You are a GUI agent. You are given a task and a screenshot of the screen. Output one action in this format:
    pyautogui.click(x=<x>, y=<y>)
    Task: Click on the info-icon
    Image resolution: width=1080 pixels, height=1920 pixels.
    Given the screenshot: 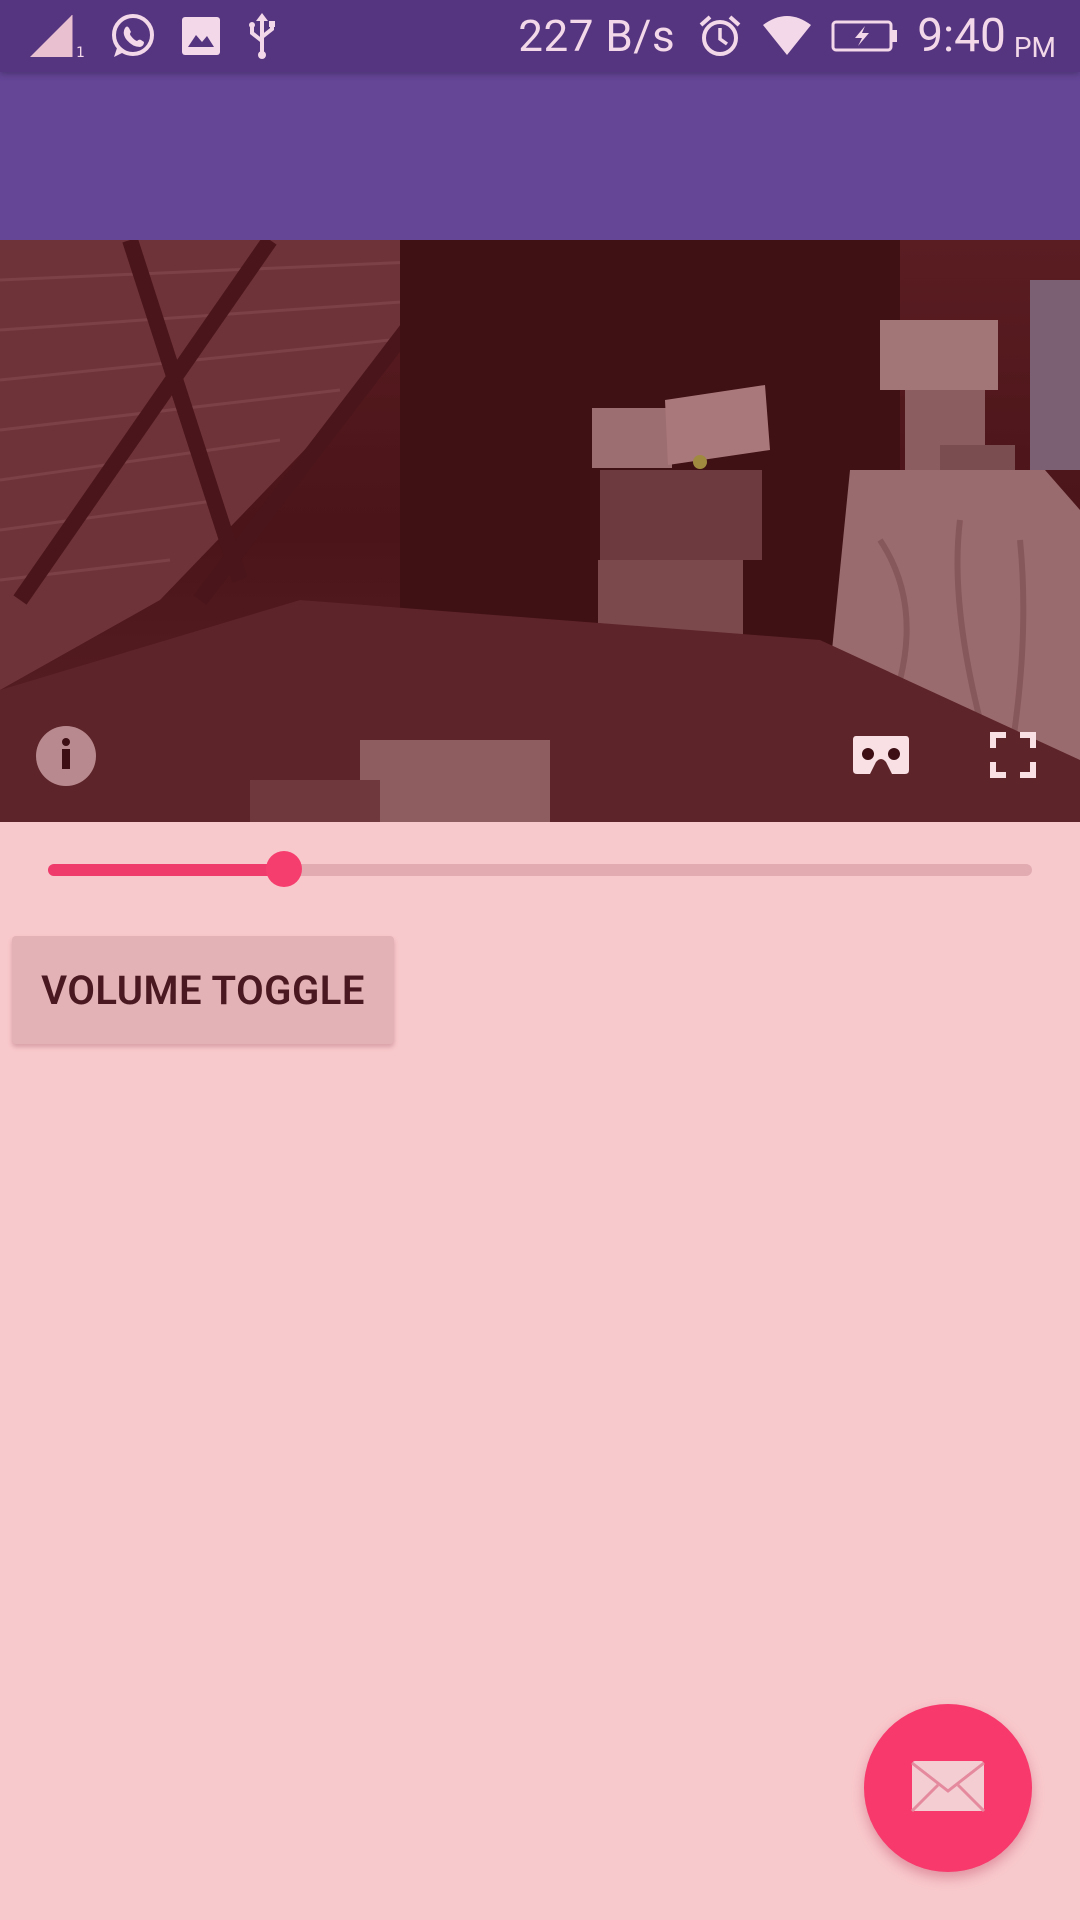 What is the action you would take?
    pyautogui.click(x=66, y=756)
    